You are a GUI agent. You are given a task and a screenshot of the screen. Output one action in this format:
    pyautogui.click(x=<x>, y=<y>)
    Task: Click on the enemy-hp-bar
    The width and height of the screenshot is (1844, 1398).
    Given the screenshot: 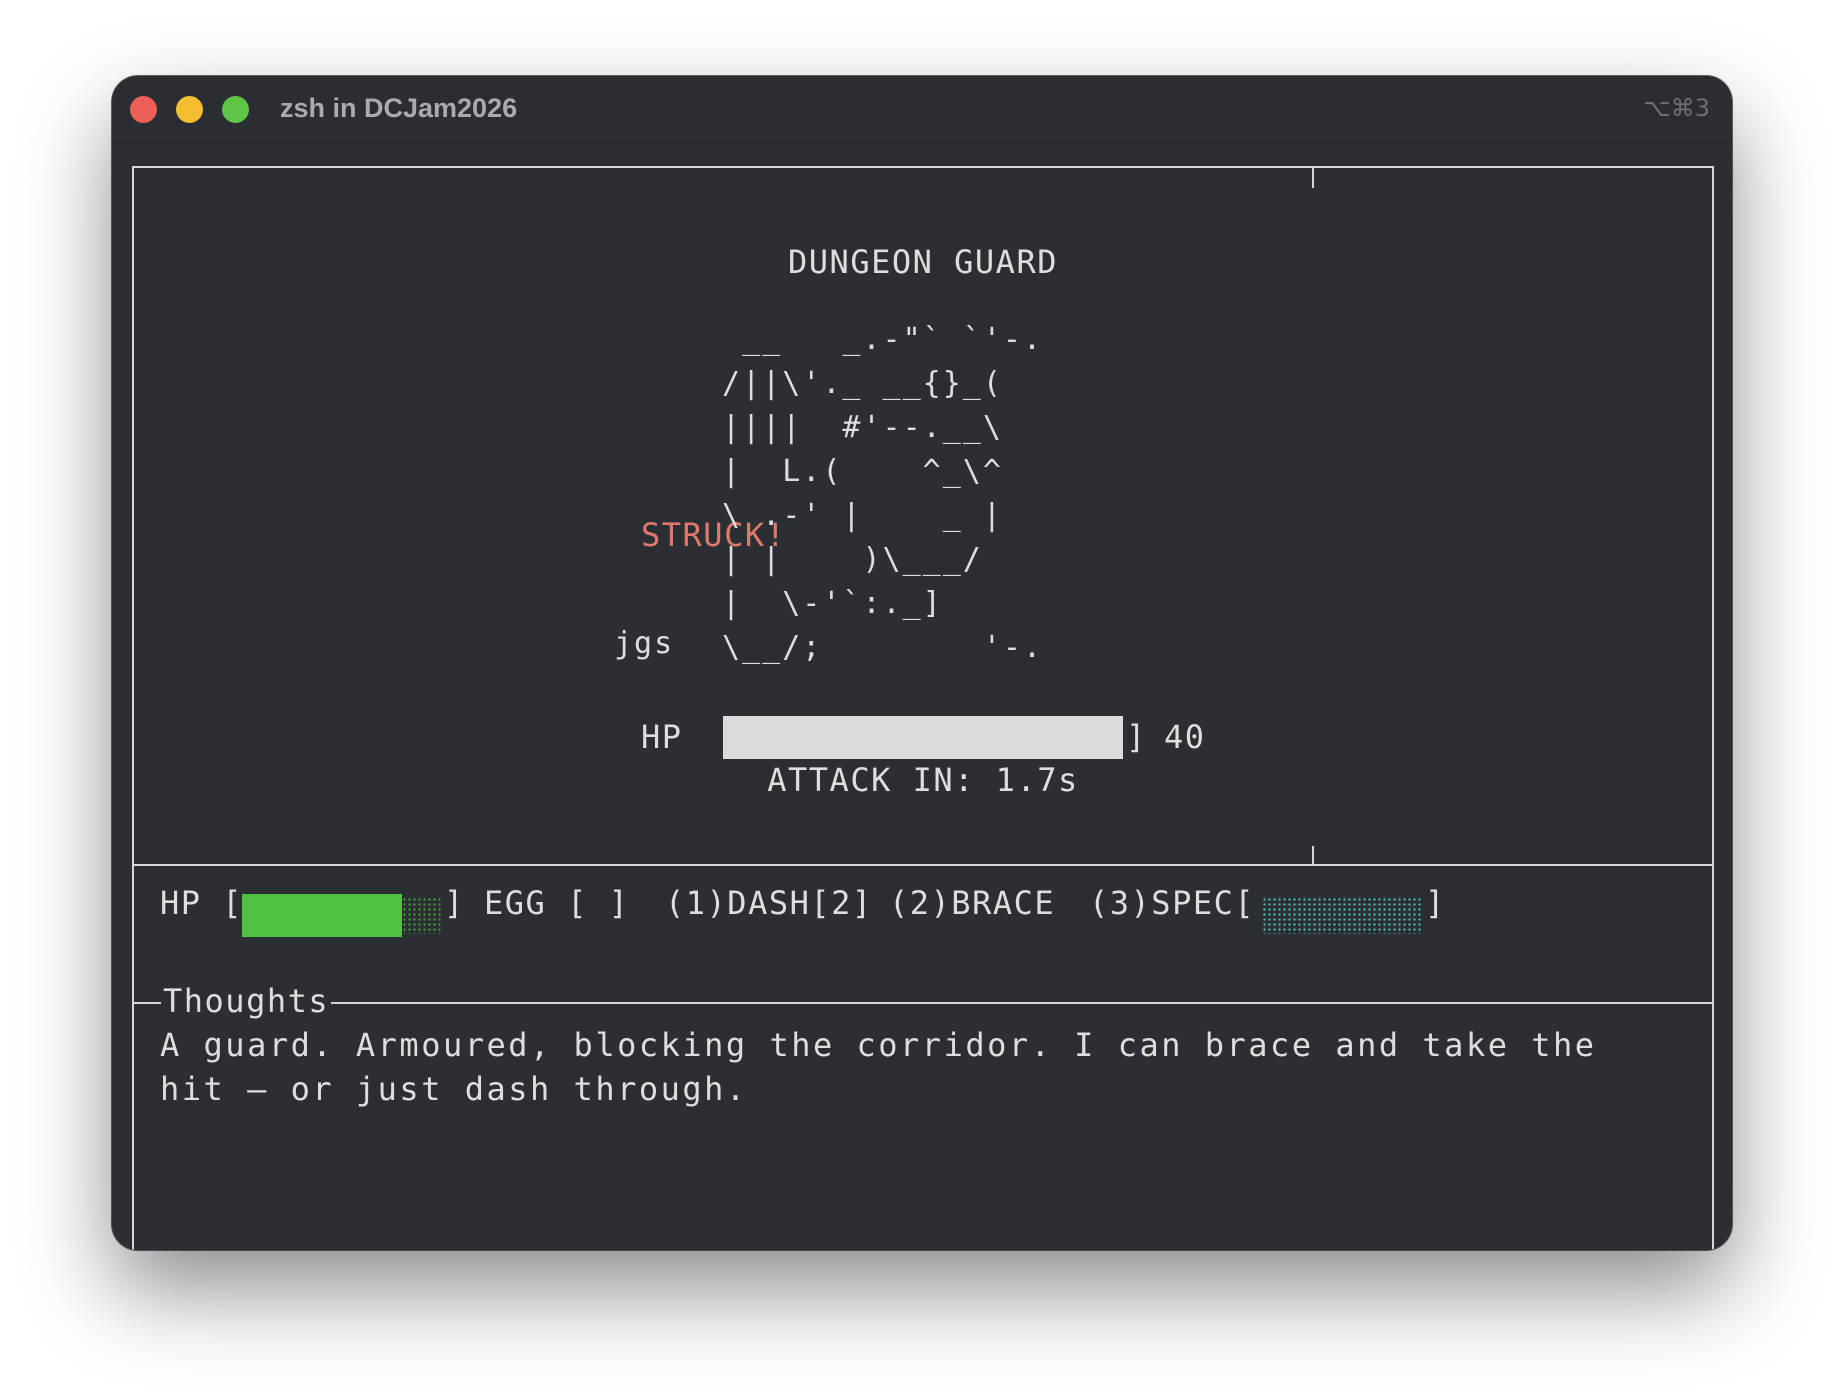 What is the action you would take?
    pyautogui.click(x=923, y=737)
    